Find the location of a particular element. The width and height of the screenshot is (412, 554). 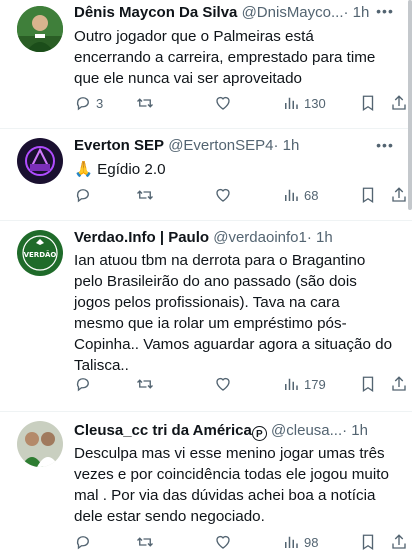

tweet-actions: 98 is located at coordinates (240, 542).